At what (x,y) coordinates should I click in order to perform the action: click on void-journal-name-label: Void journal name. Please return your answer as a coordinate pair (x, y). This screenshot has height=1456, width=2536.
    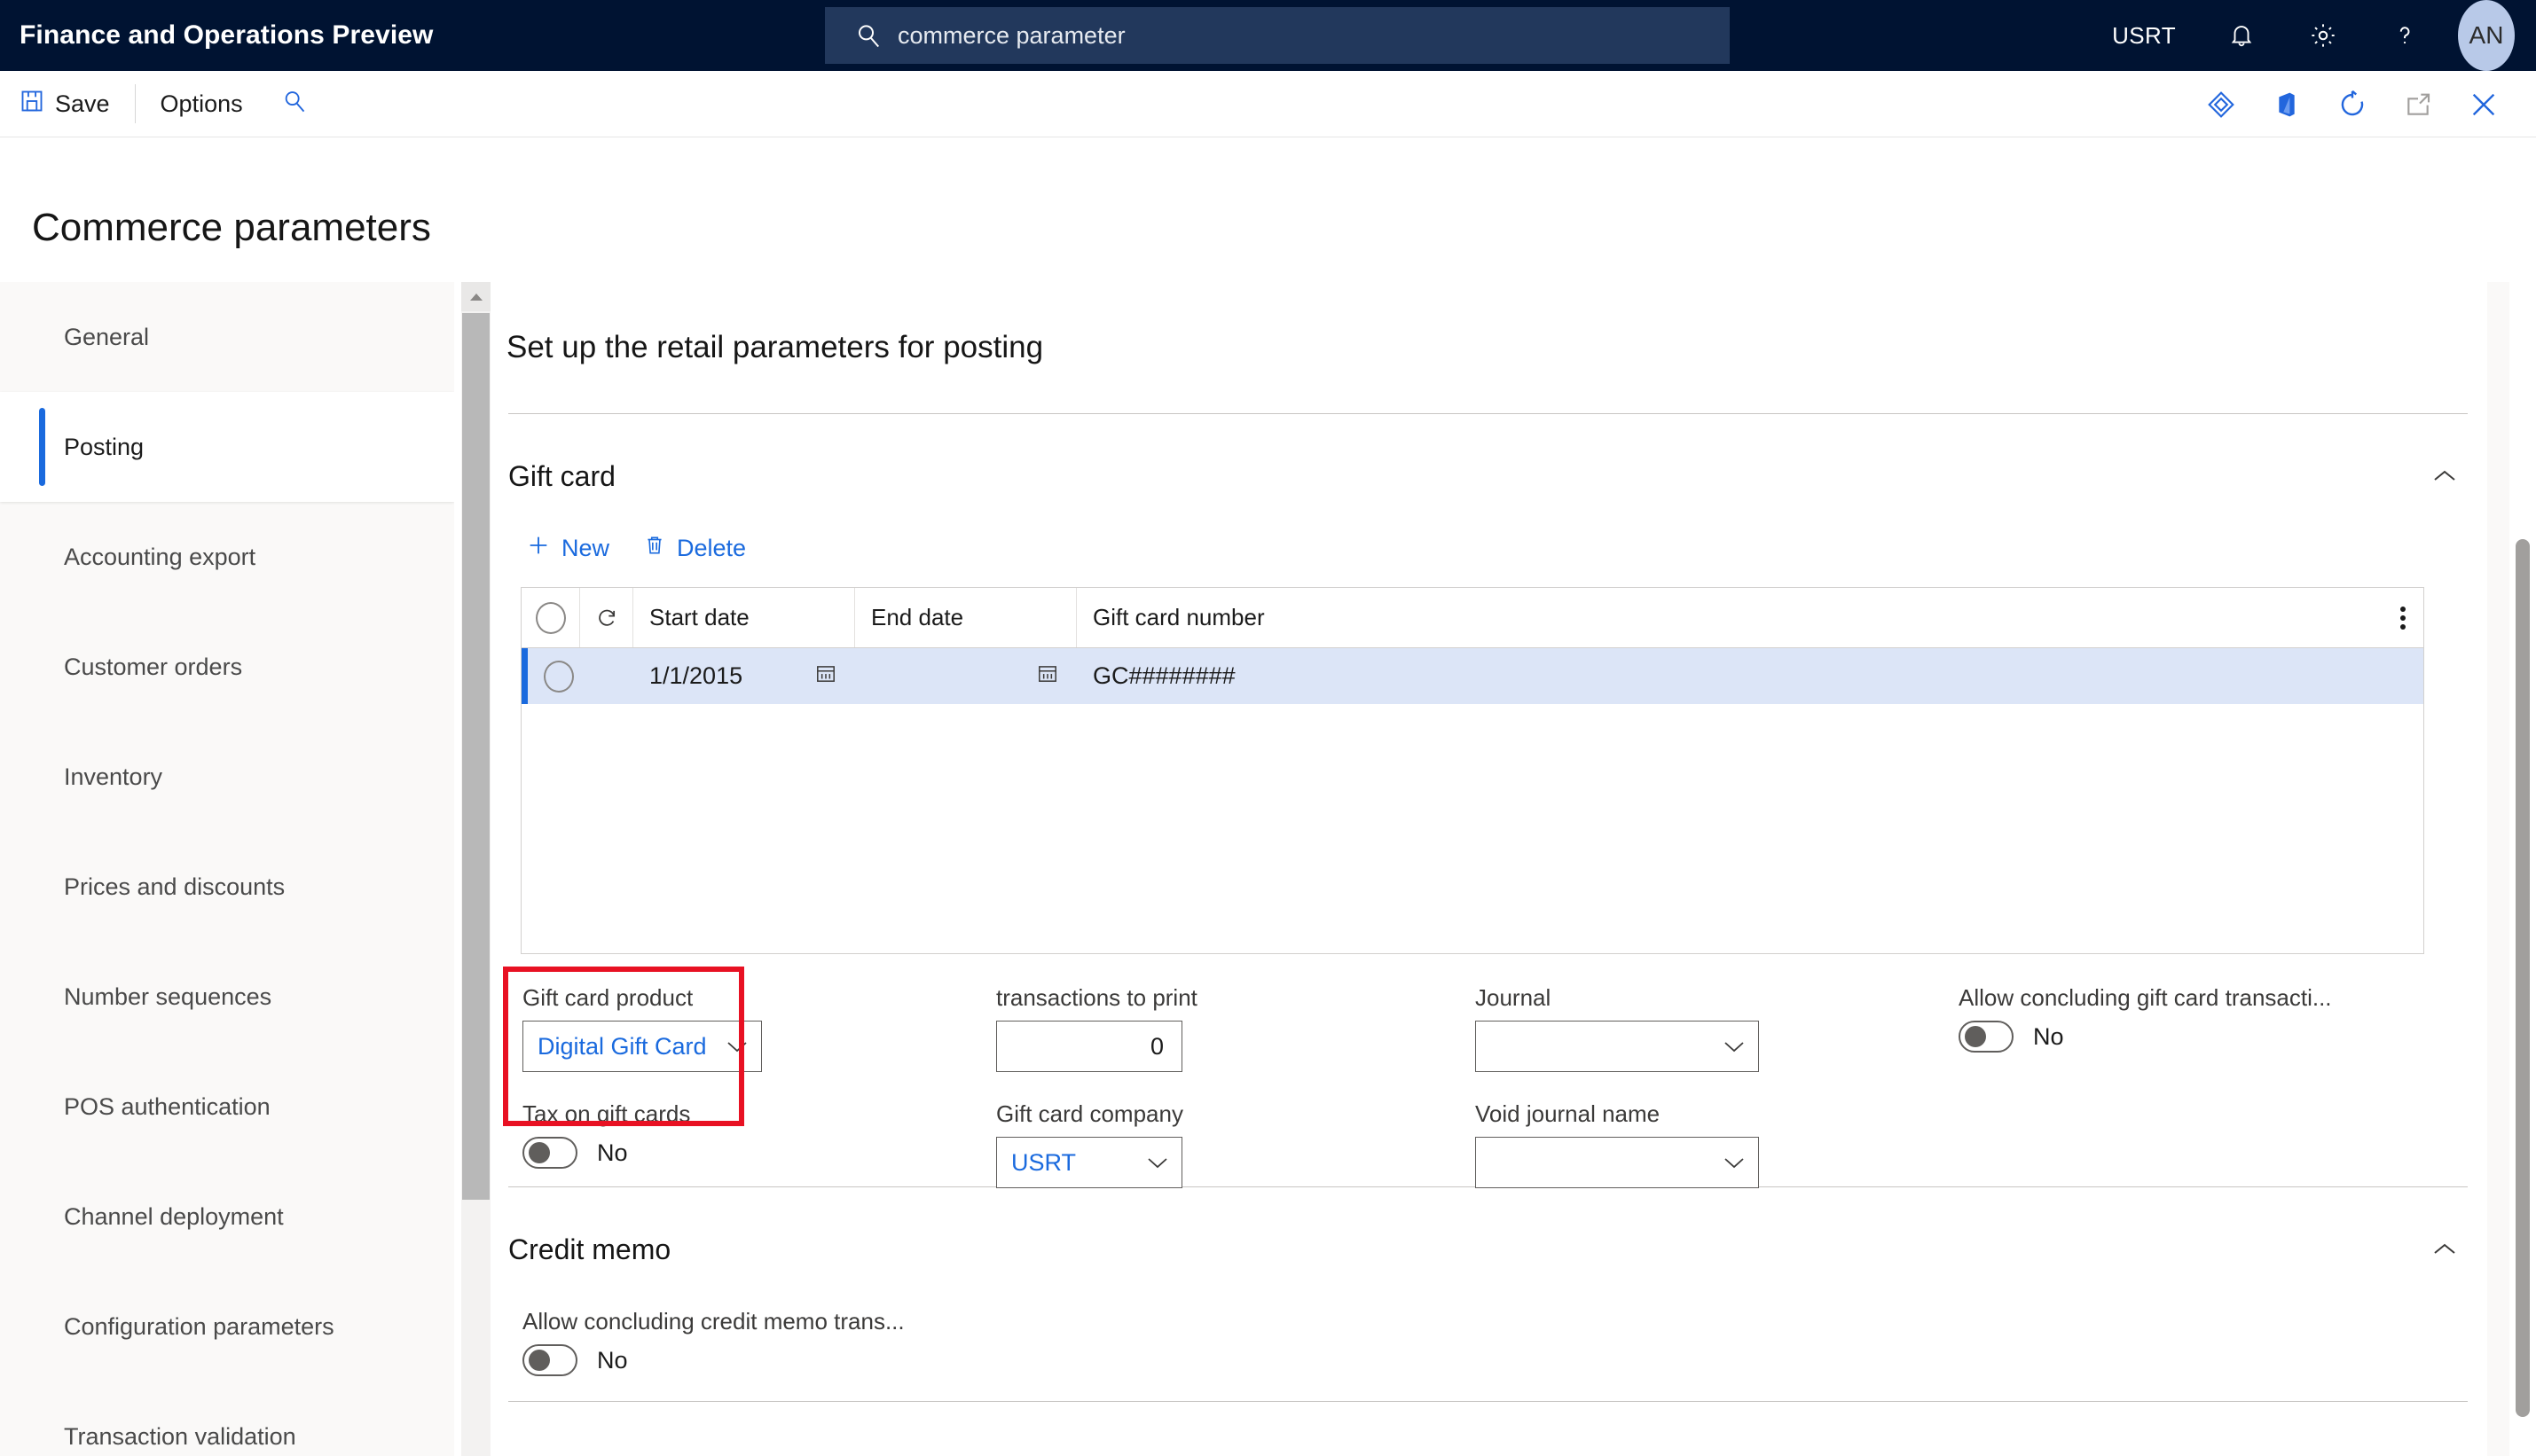
    Looking at the image, I should click on (1568, 1113).